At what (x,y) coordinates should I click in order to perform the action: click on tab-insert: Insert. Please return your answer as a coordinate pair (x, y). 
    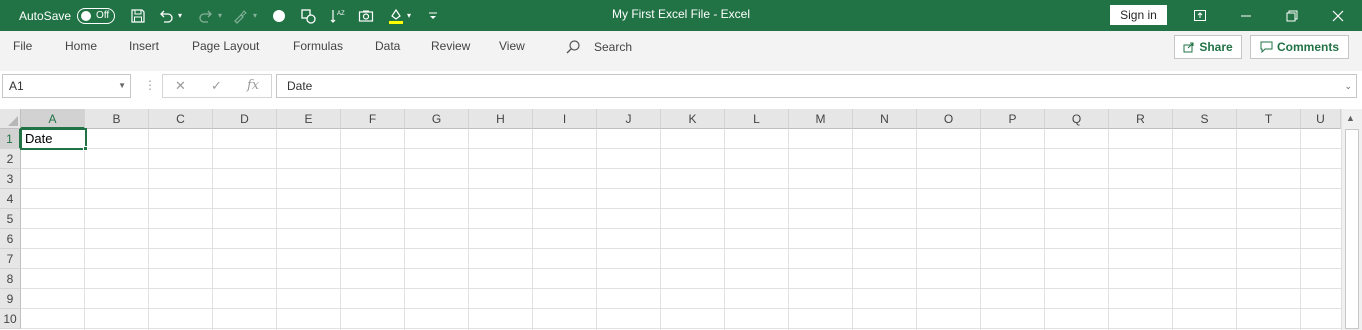
    Looking at the image, I should click on (144, 46).